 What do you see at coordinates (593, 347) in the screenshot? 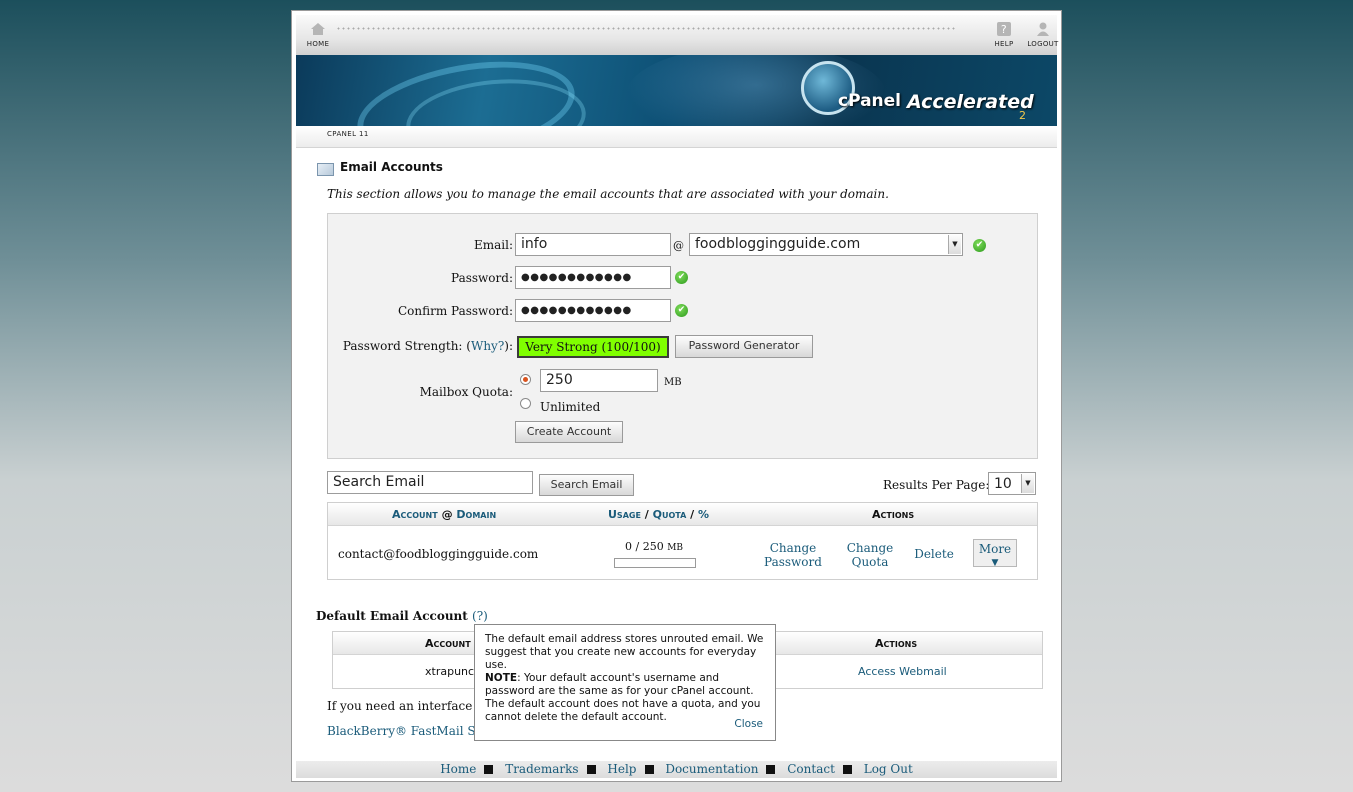
I see `password-strength-meter: Very Strong (100/100)` at bounding box center [593, 347].